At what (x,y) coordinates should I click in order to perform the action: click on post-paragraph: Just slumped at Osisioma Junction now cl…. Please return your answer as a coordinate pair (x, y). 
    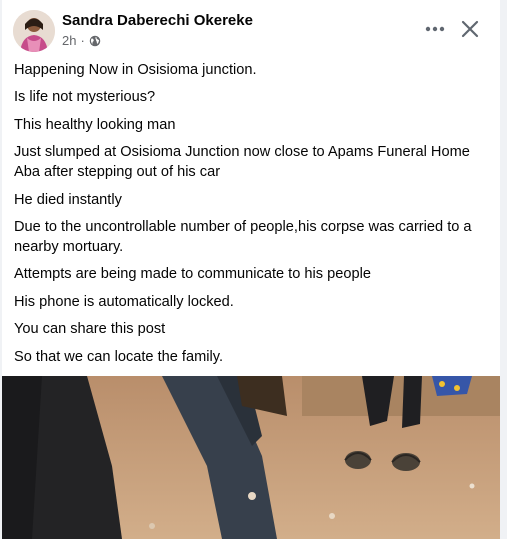
    Looking at the image, I should click on (242, 162).